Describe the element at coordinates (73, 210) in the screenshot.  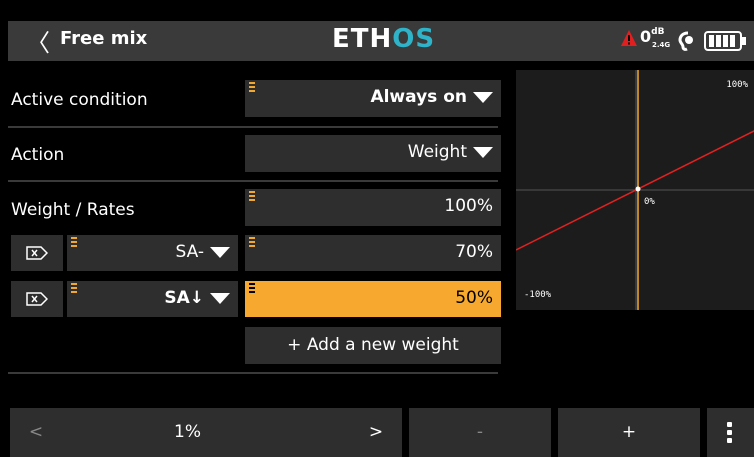
I see `weight-rates-label: Weight / Rates` at that location.